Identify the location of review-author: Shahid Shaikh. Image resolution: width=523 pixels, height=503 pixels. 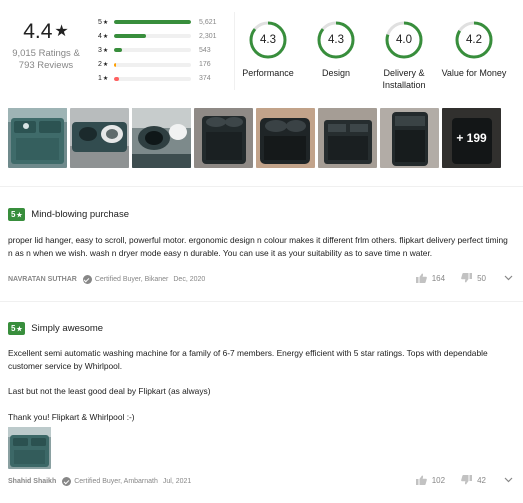
(32, 481).